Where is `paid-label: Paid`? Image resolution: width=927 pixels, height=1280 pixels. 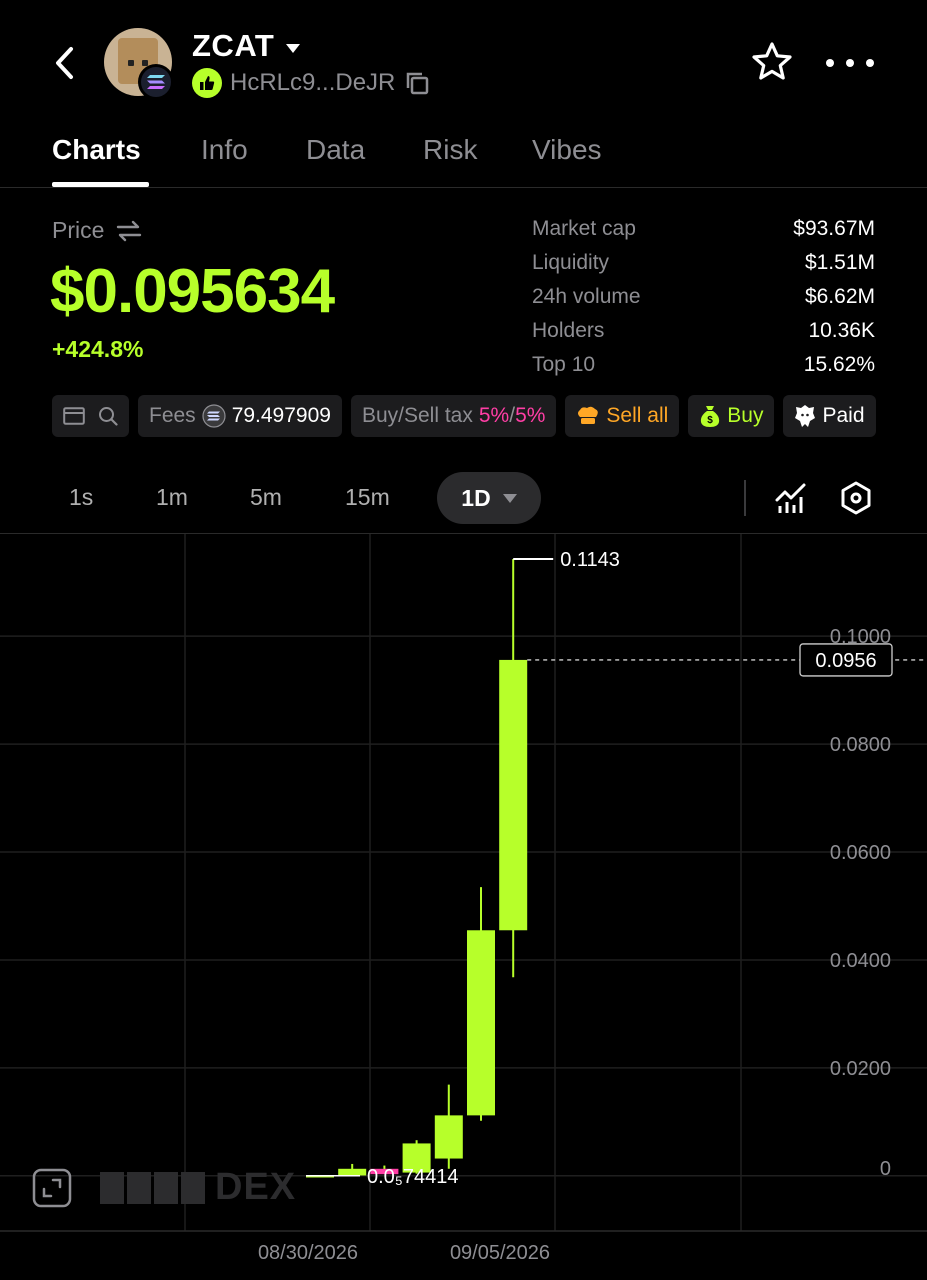 paid-label: Paid is located at coordinates (843, 415).